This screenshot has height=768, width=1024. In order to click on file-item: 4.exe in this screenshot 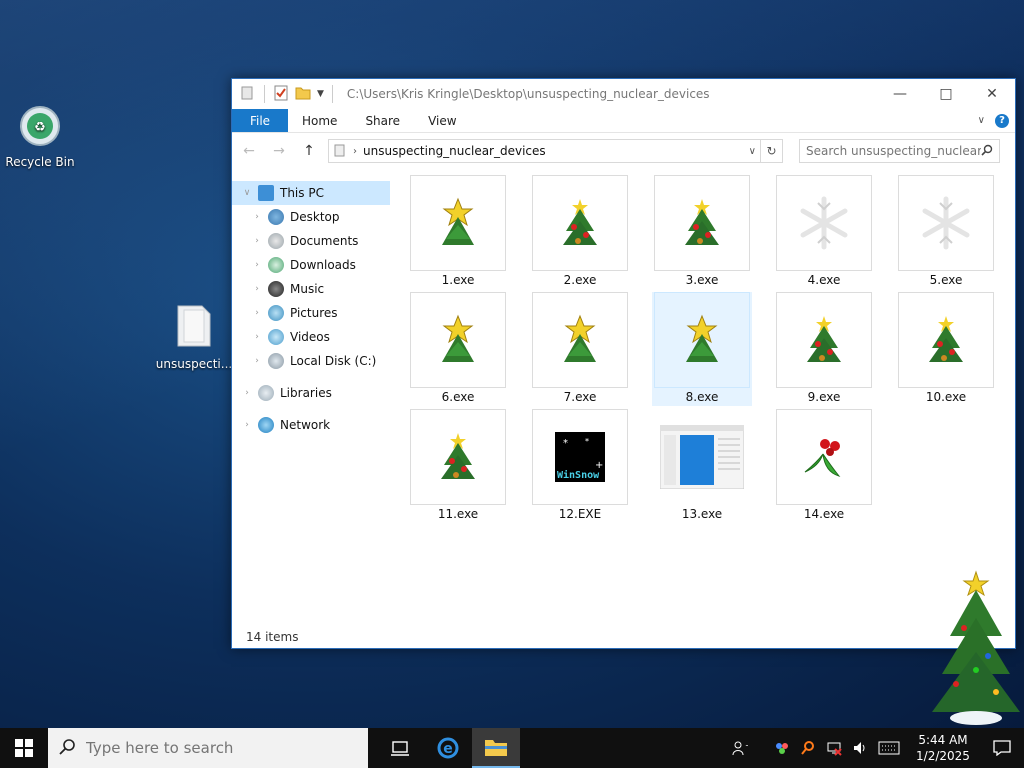, I will do `click(824, 232)`.